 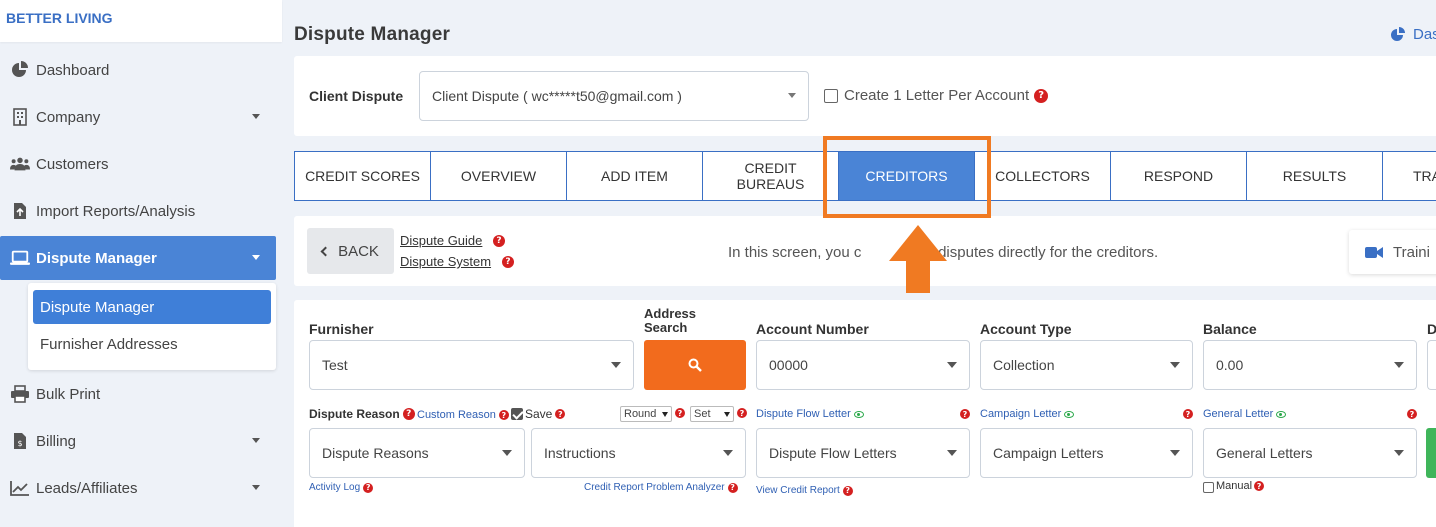 What do you see at coordinates (116, 211) in the screenshot?
I see `sidebar-item-label: Import Reports/Analysis` at bounding box center [116, 211].